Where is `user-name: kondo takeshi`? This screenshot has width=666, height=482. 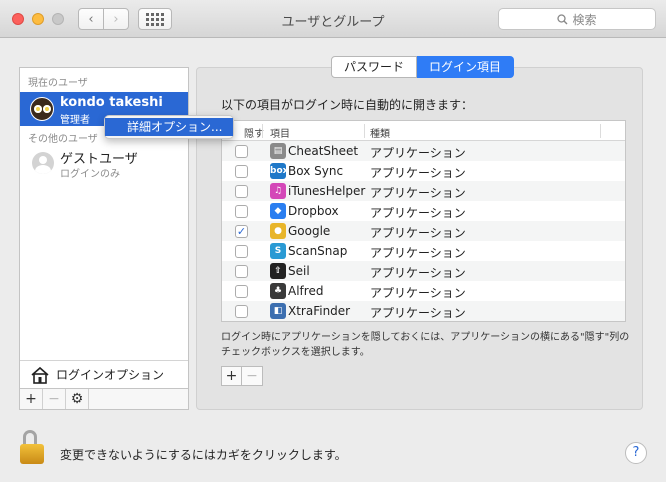
user-name: kondo takeshi is located at coordinates (111, 102).